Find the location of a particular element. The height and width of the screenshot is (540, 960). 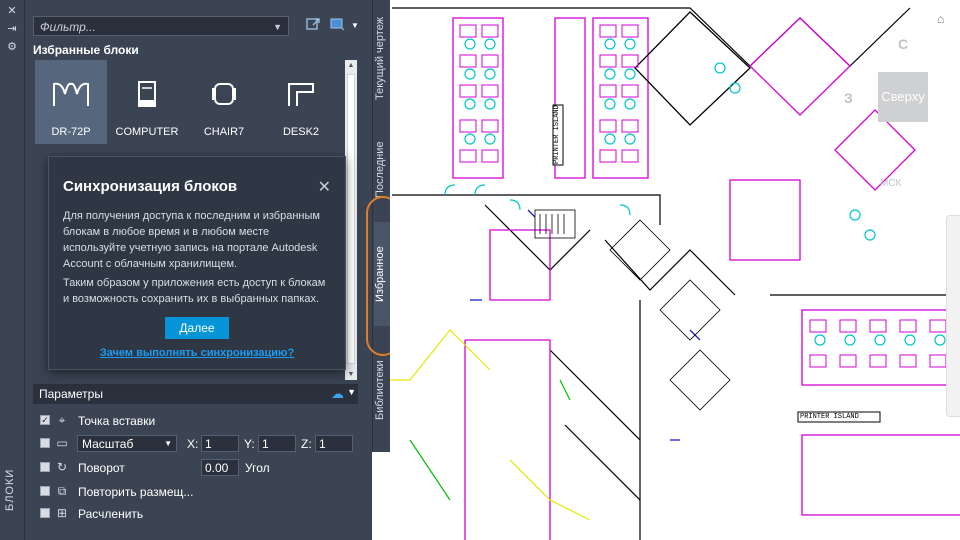

block-tile-dr-72p: DR-72P is located at coordinates (71, 102).